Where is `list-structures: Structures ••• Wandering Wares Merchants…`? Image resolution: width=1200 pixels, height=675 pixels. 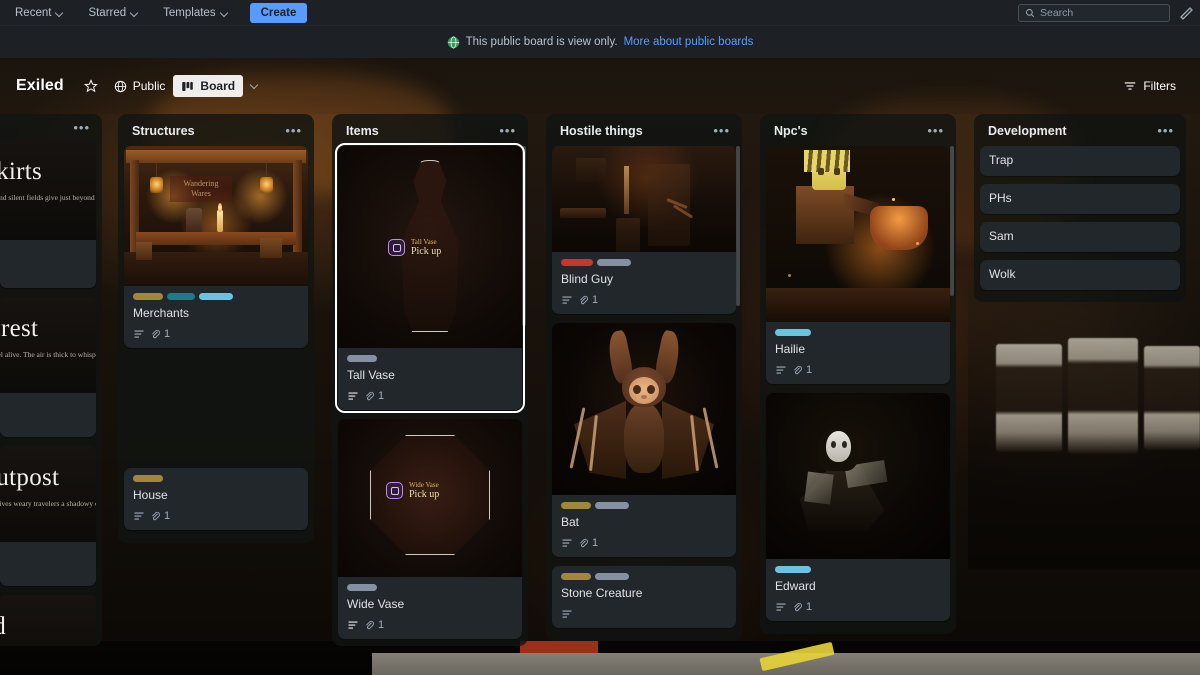
list-structures: Structures ••• Wandering Wares Merchants… is located at coordinates (216, 328).